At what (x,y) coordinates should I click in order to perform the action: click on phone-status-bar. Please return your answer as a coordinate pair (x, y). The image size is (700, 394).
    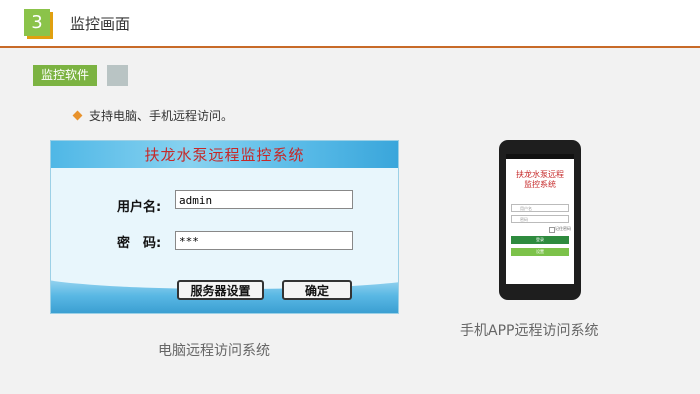
    Looking at the image, I should click on (540, 156).